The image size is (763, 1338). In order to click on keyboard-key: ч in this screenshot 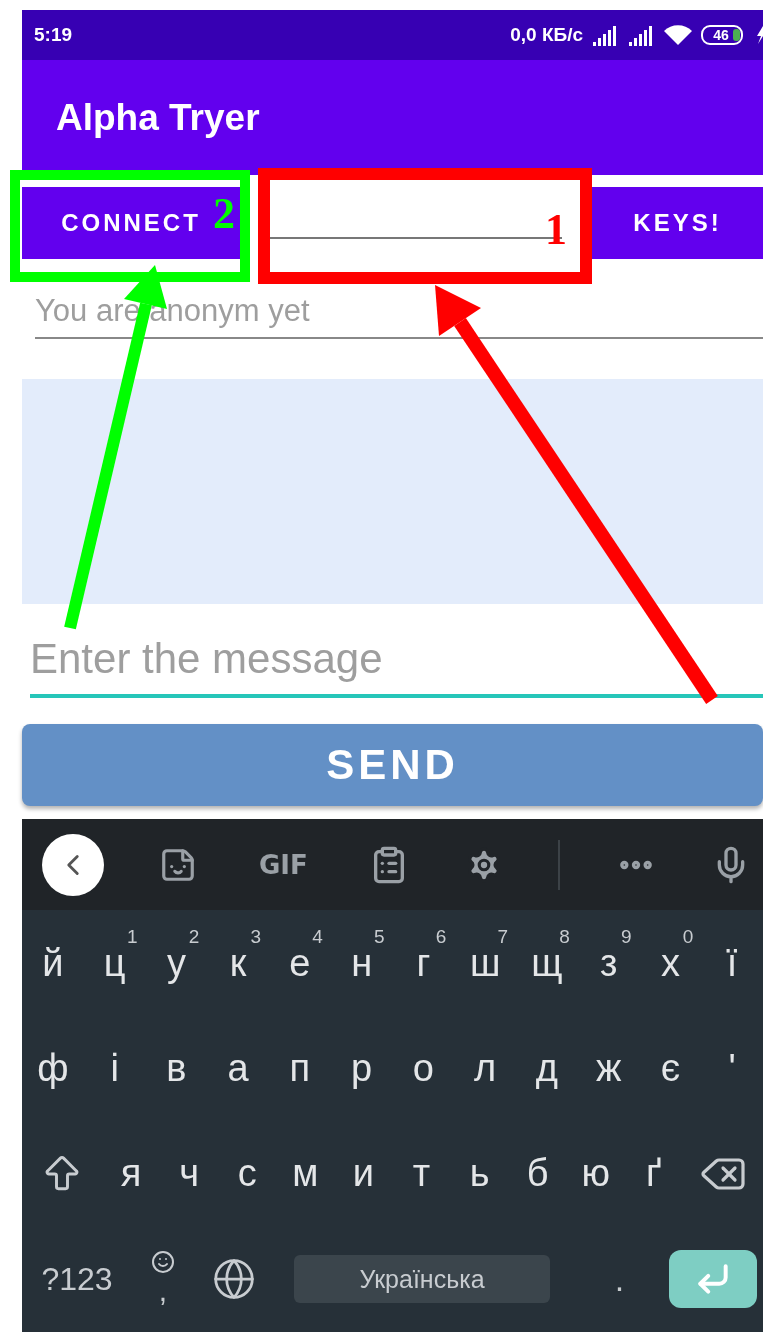, I will do `click(189, 1174)`.